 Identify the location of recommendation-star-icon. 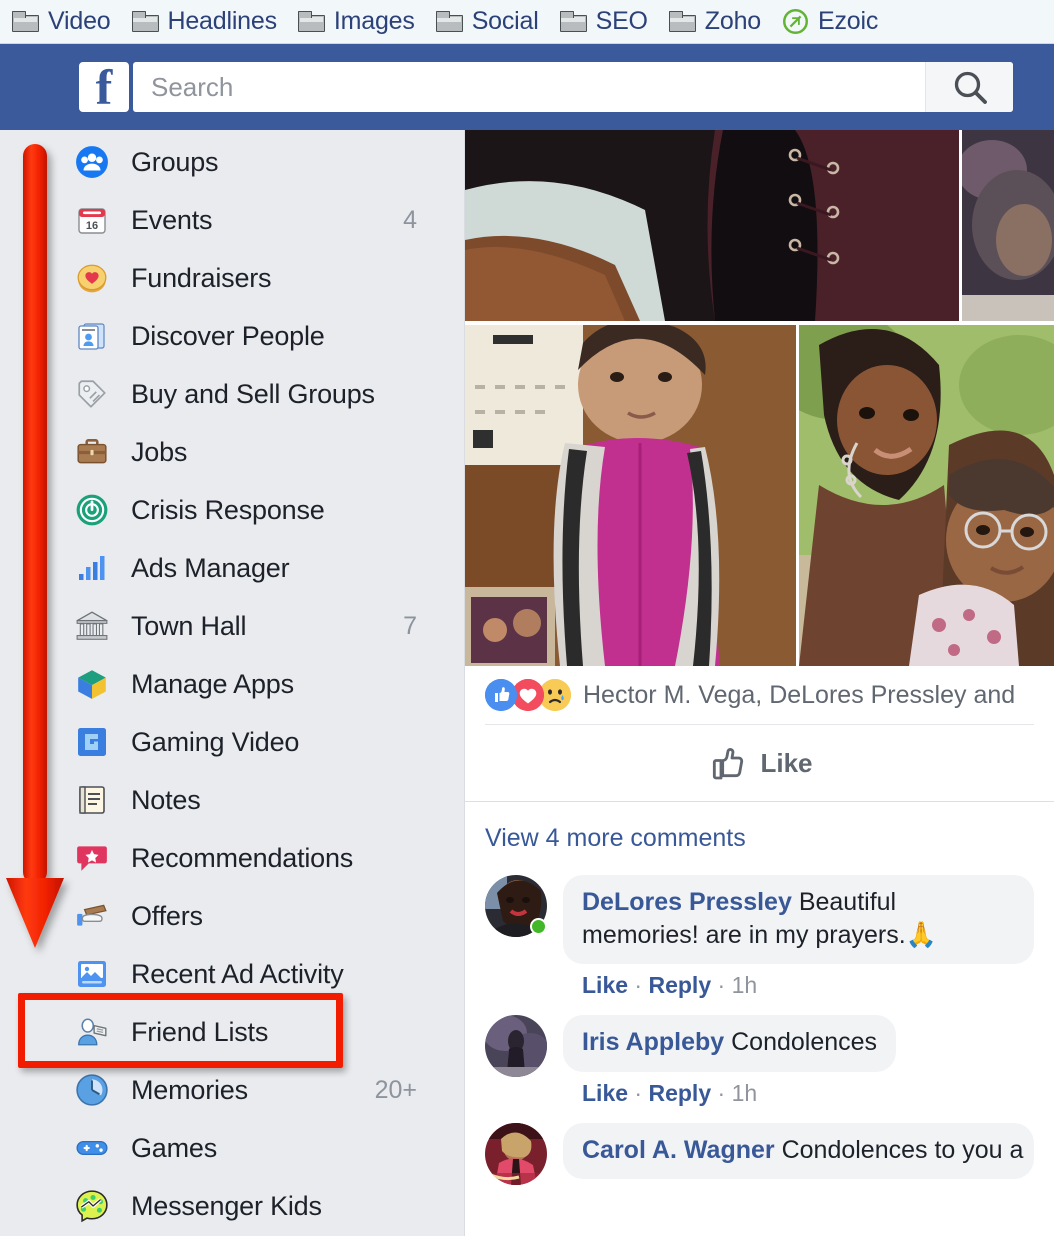
(92, 858).